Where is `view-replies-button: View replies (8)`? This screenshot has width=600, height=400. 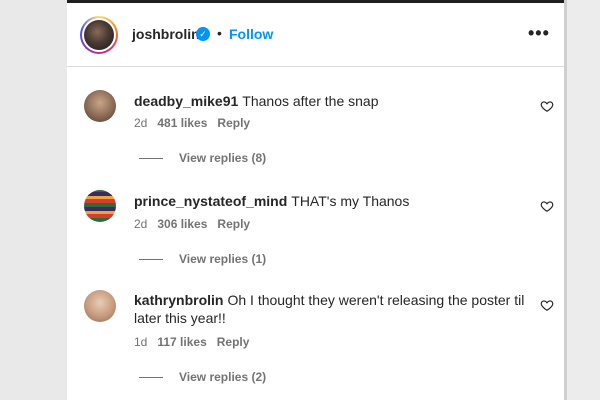 view-replies-button: View replies (8) is located at coordinates (202, 158).